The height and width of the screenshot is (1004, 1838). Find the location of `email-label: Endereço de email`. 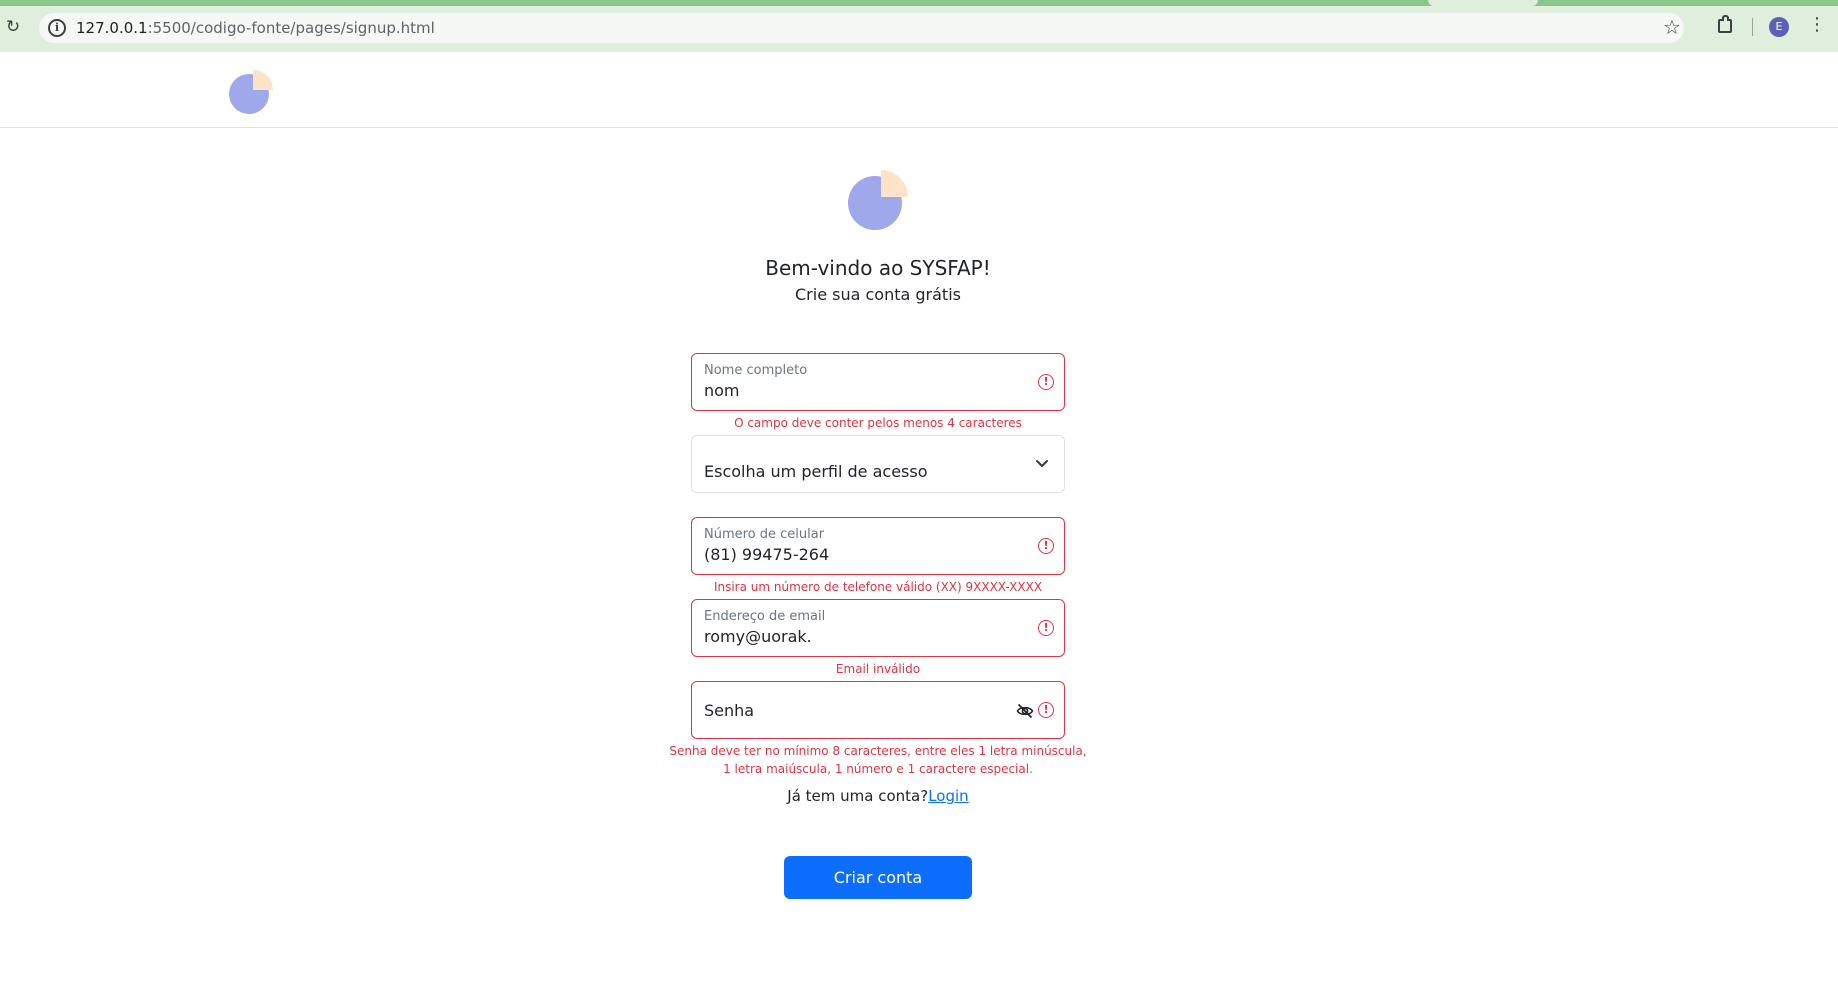

email-label: Endereço de email is located at coordinates (765, 616).